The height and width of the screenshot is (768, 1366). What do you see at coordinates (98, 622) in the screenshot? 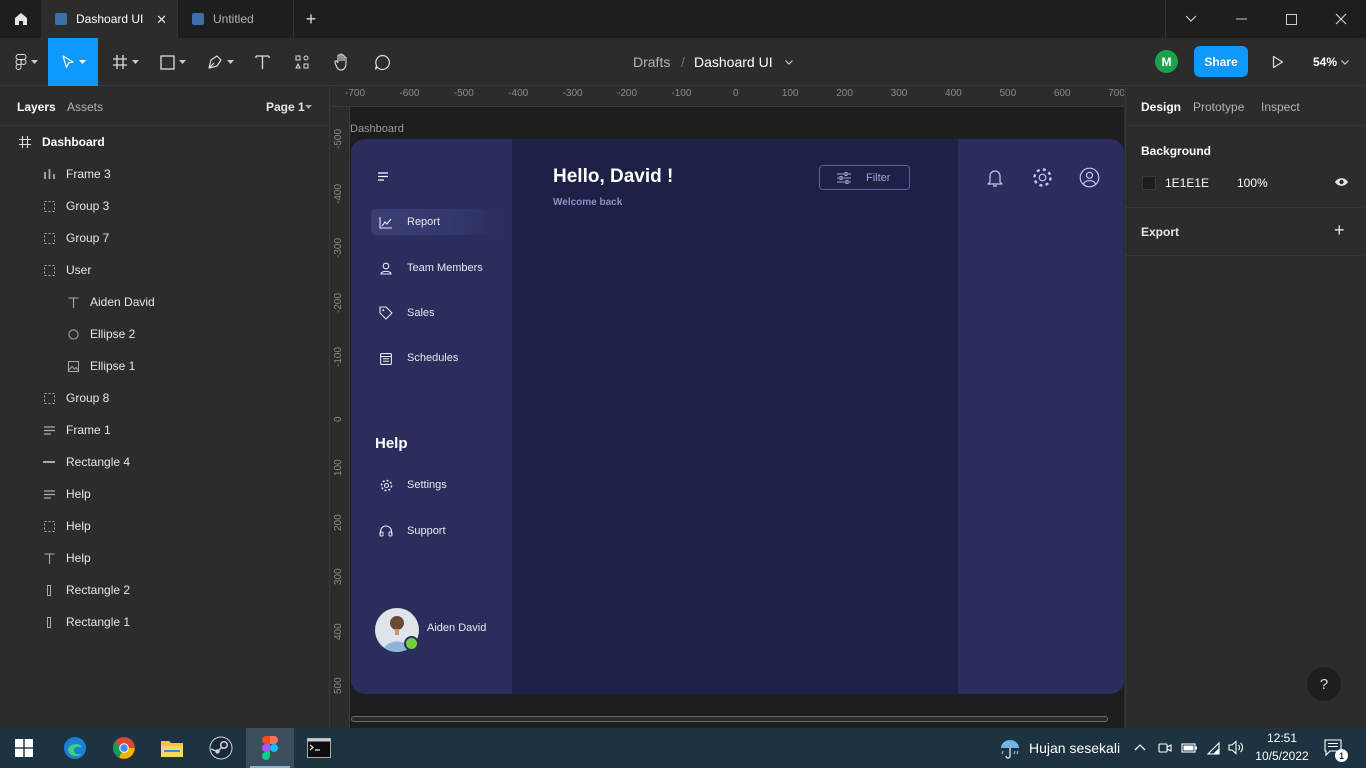
I see `layer-name: Rectangle 1` at bounding box center [98, 622].